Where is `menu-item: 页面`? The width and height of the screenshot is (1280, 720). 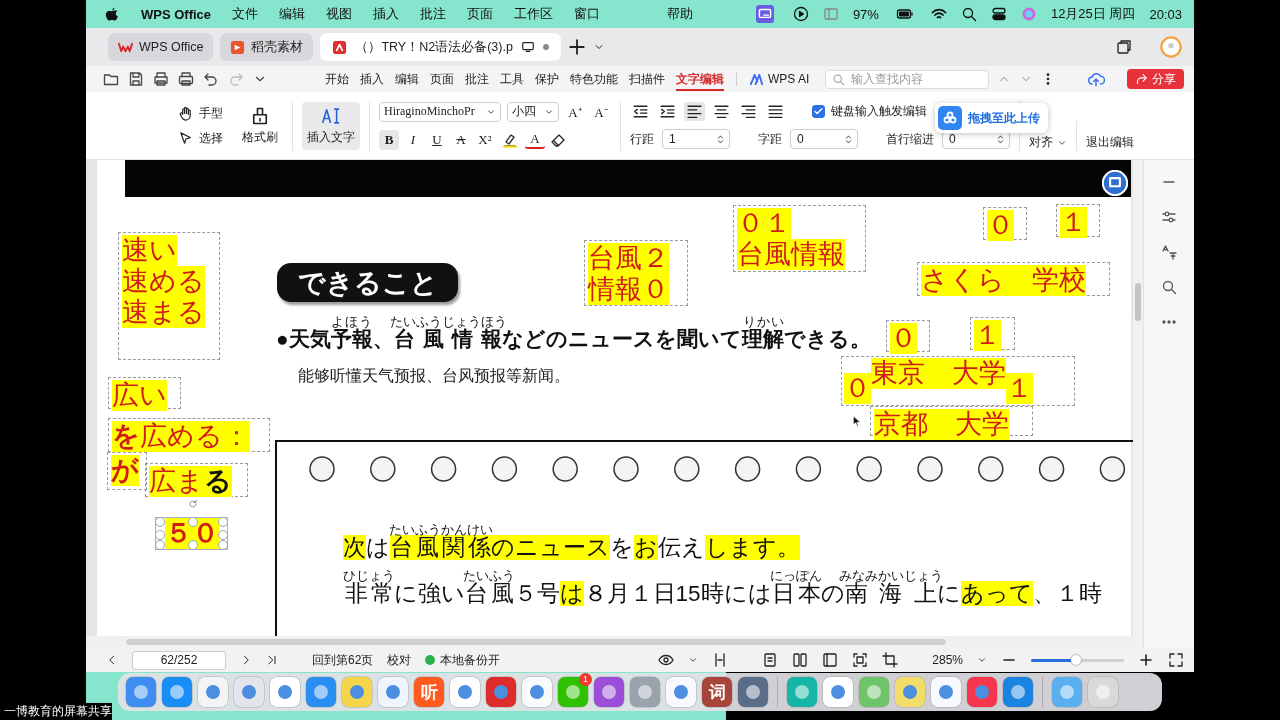 menu-item: 页面 is located at coordinates (480, 14).